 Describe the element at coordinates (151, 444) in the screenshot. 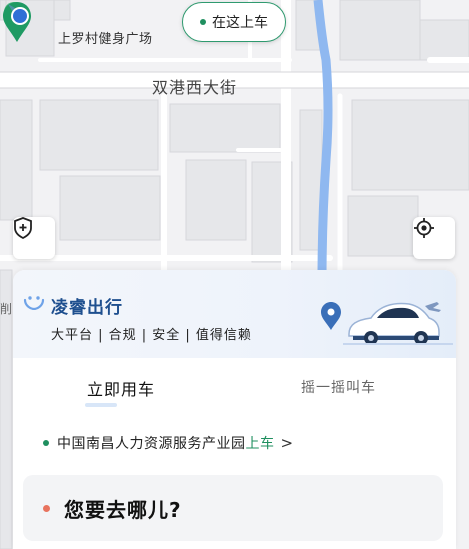

I see `pickup-place: 中国南昌人力资源服务产业园` at that location.